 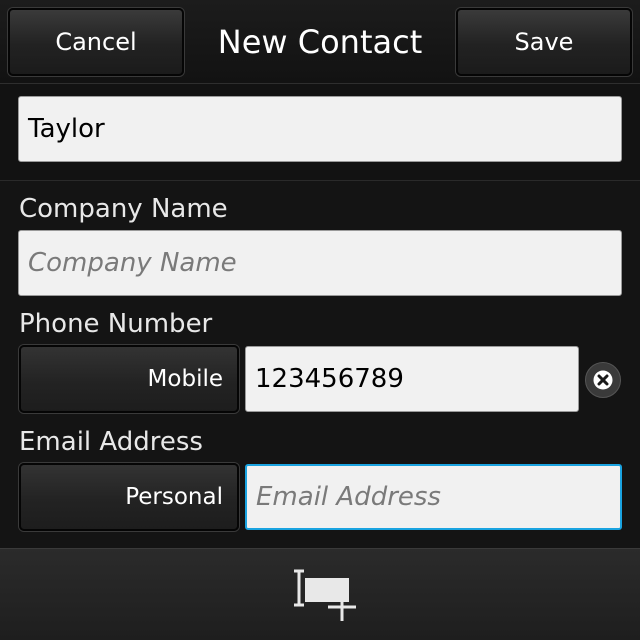 I want to click on add-field-button, so click(x=323, y=598).